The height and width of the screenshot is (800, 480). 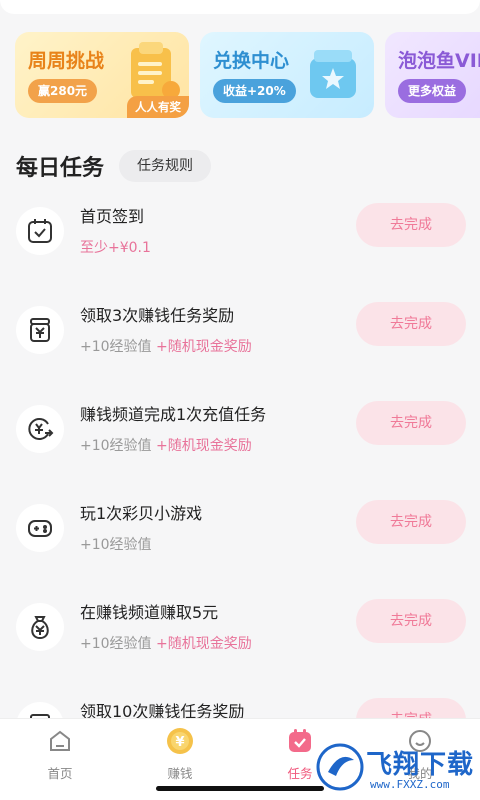 What do you see at coordinates (40, 330) in the screenshot?
I see `yuan-box-icon` at bounding box center [40, 330].